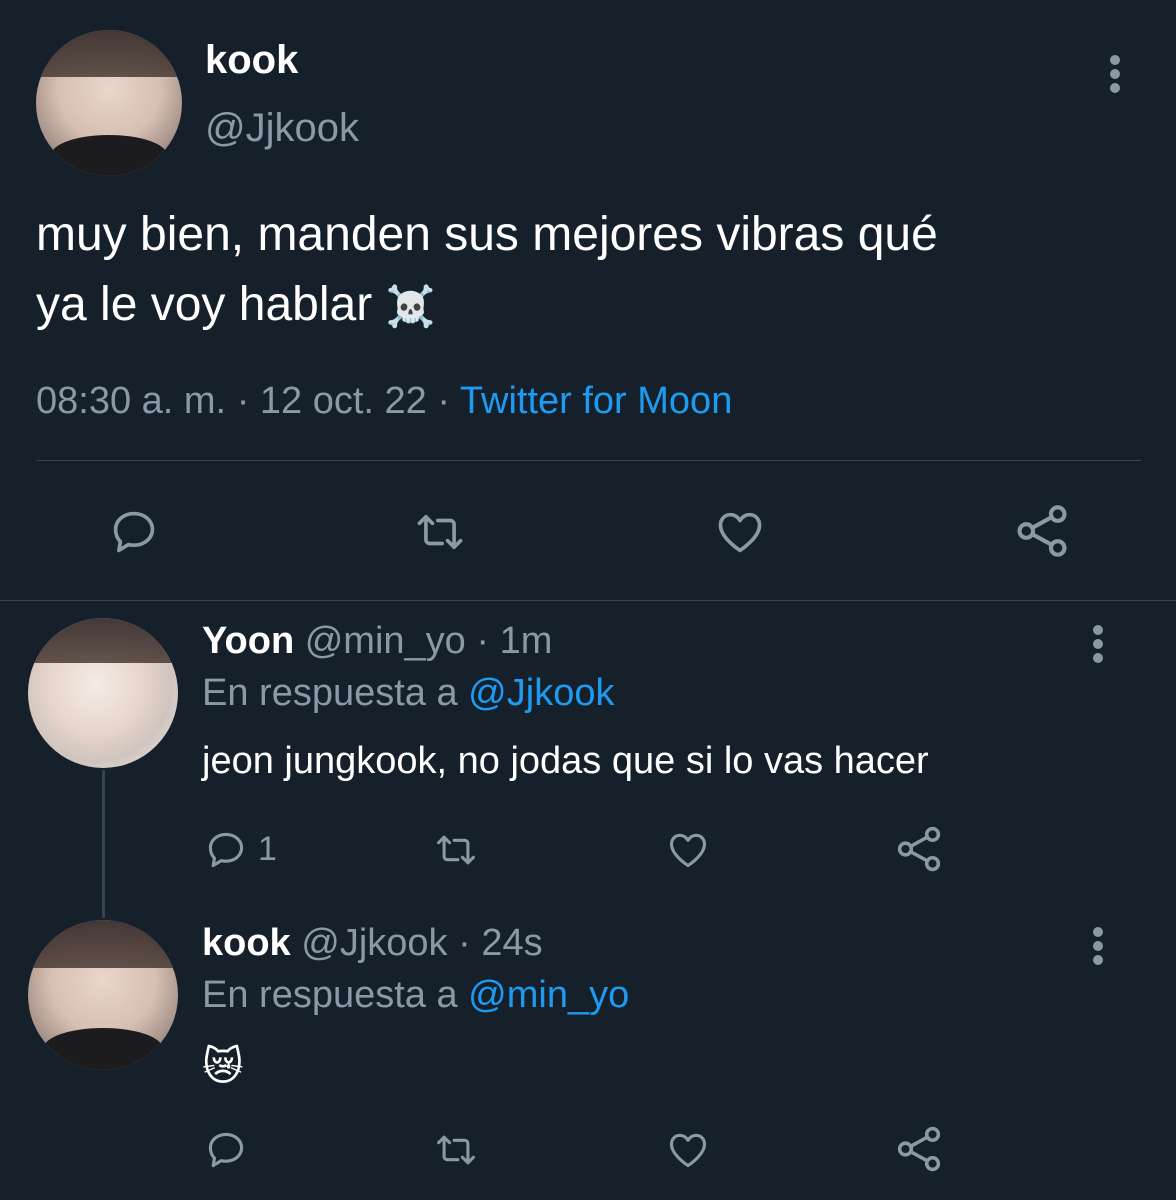 The height and width of the screenshot is (1200, 1176). Describe the element at coordinates (548, 995) in the screenshot. I see `replying-to-link: @min_yo` at that location.